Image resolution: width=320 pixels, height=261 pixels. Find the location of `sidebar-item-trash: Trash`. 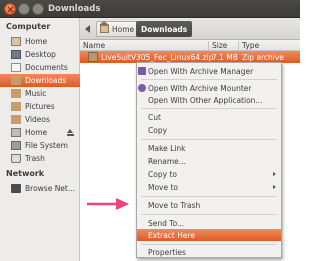

sidebar-item-trash: Trash is located at coordinates (40, 158).